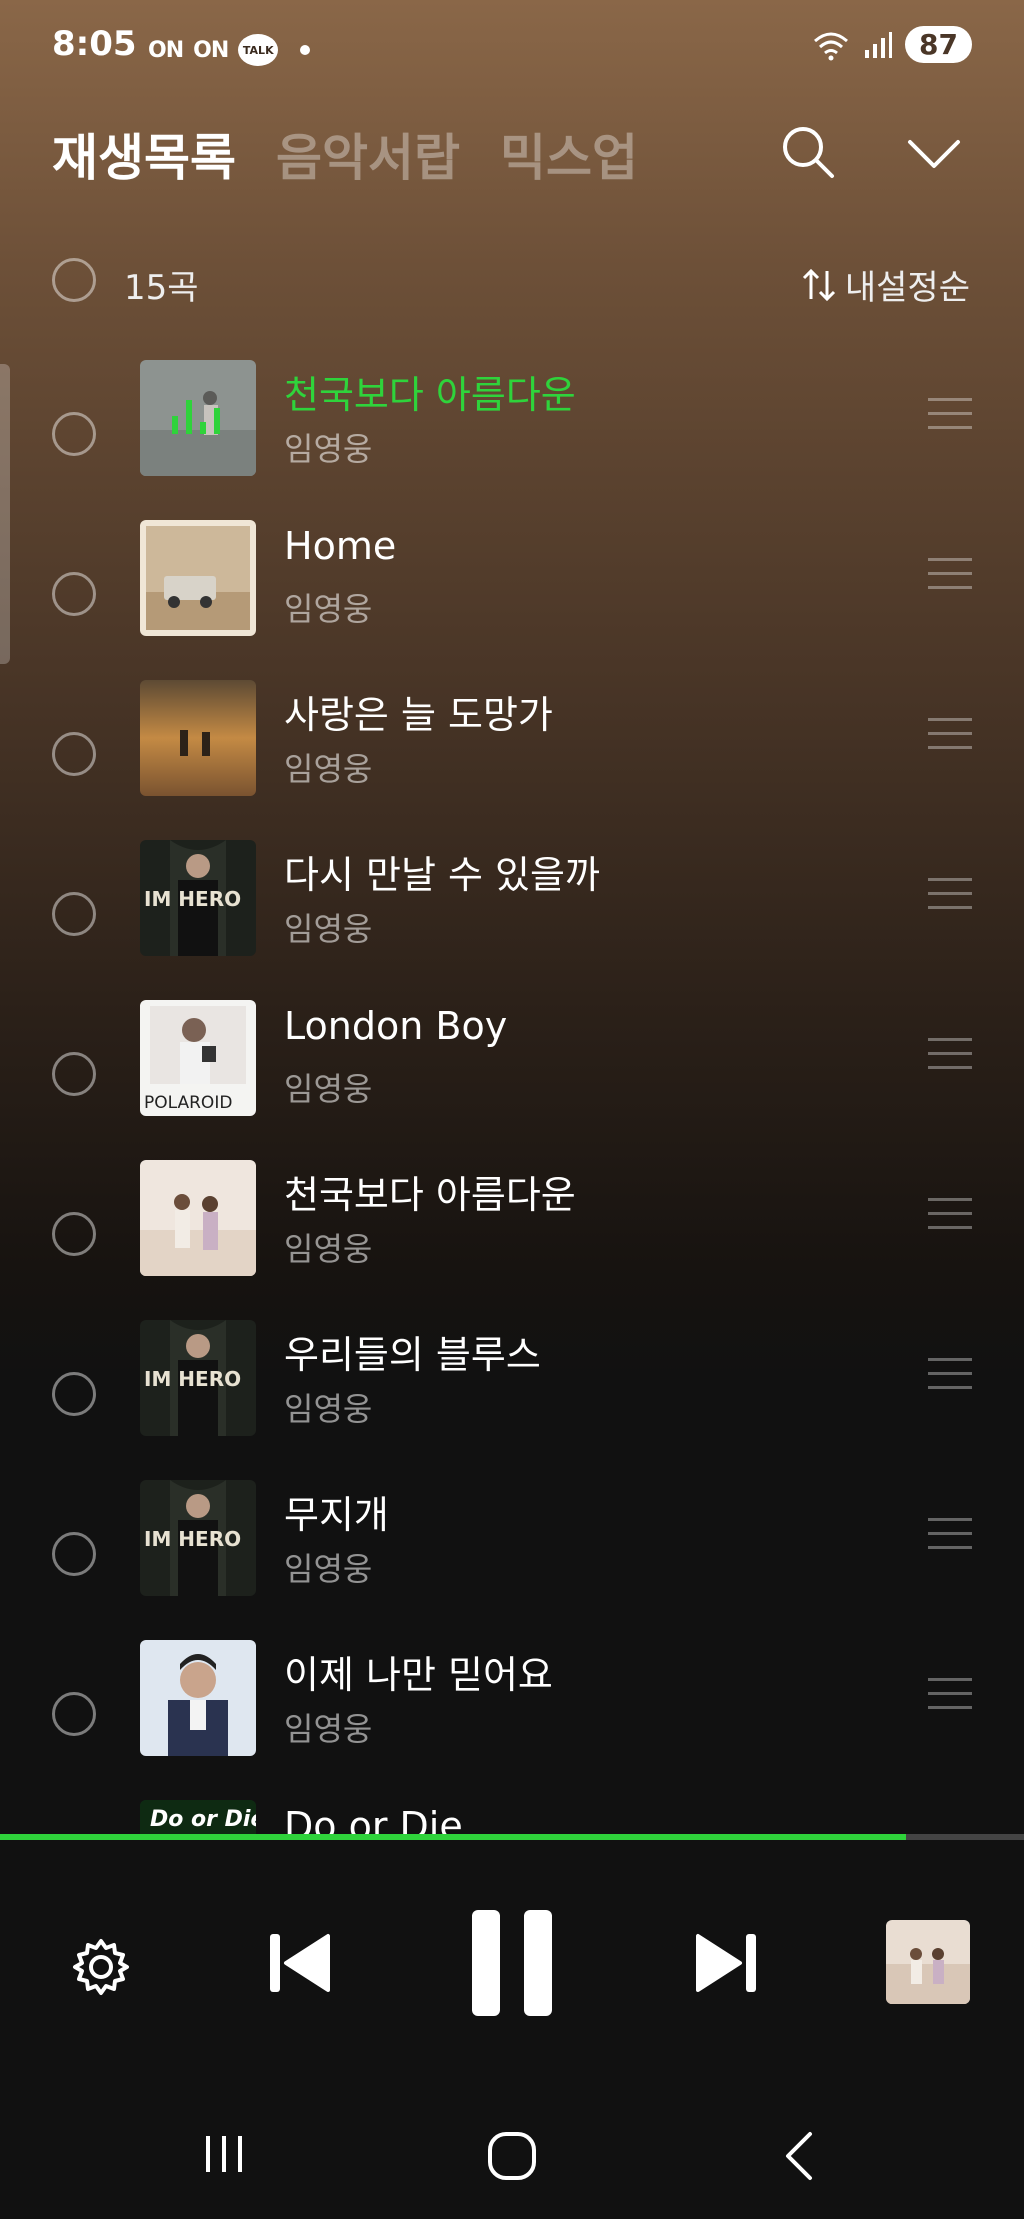  Describe the element at coordinates (144, 154) in the screenshot. I see `tab-playlist: 재생목록` at that location.